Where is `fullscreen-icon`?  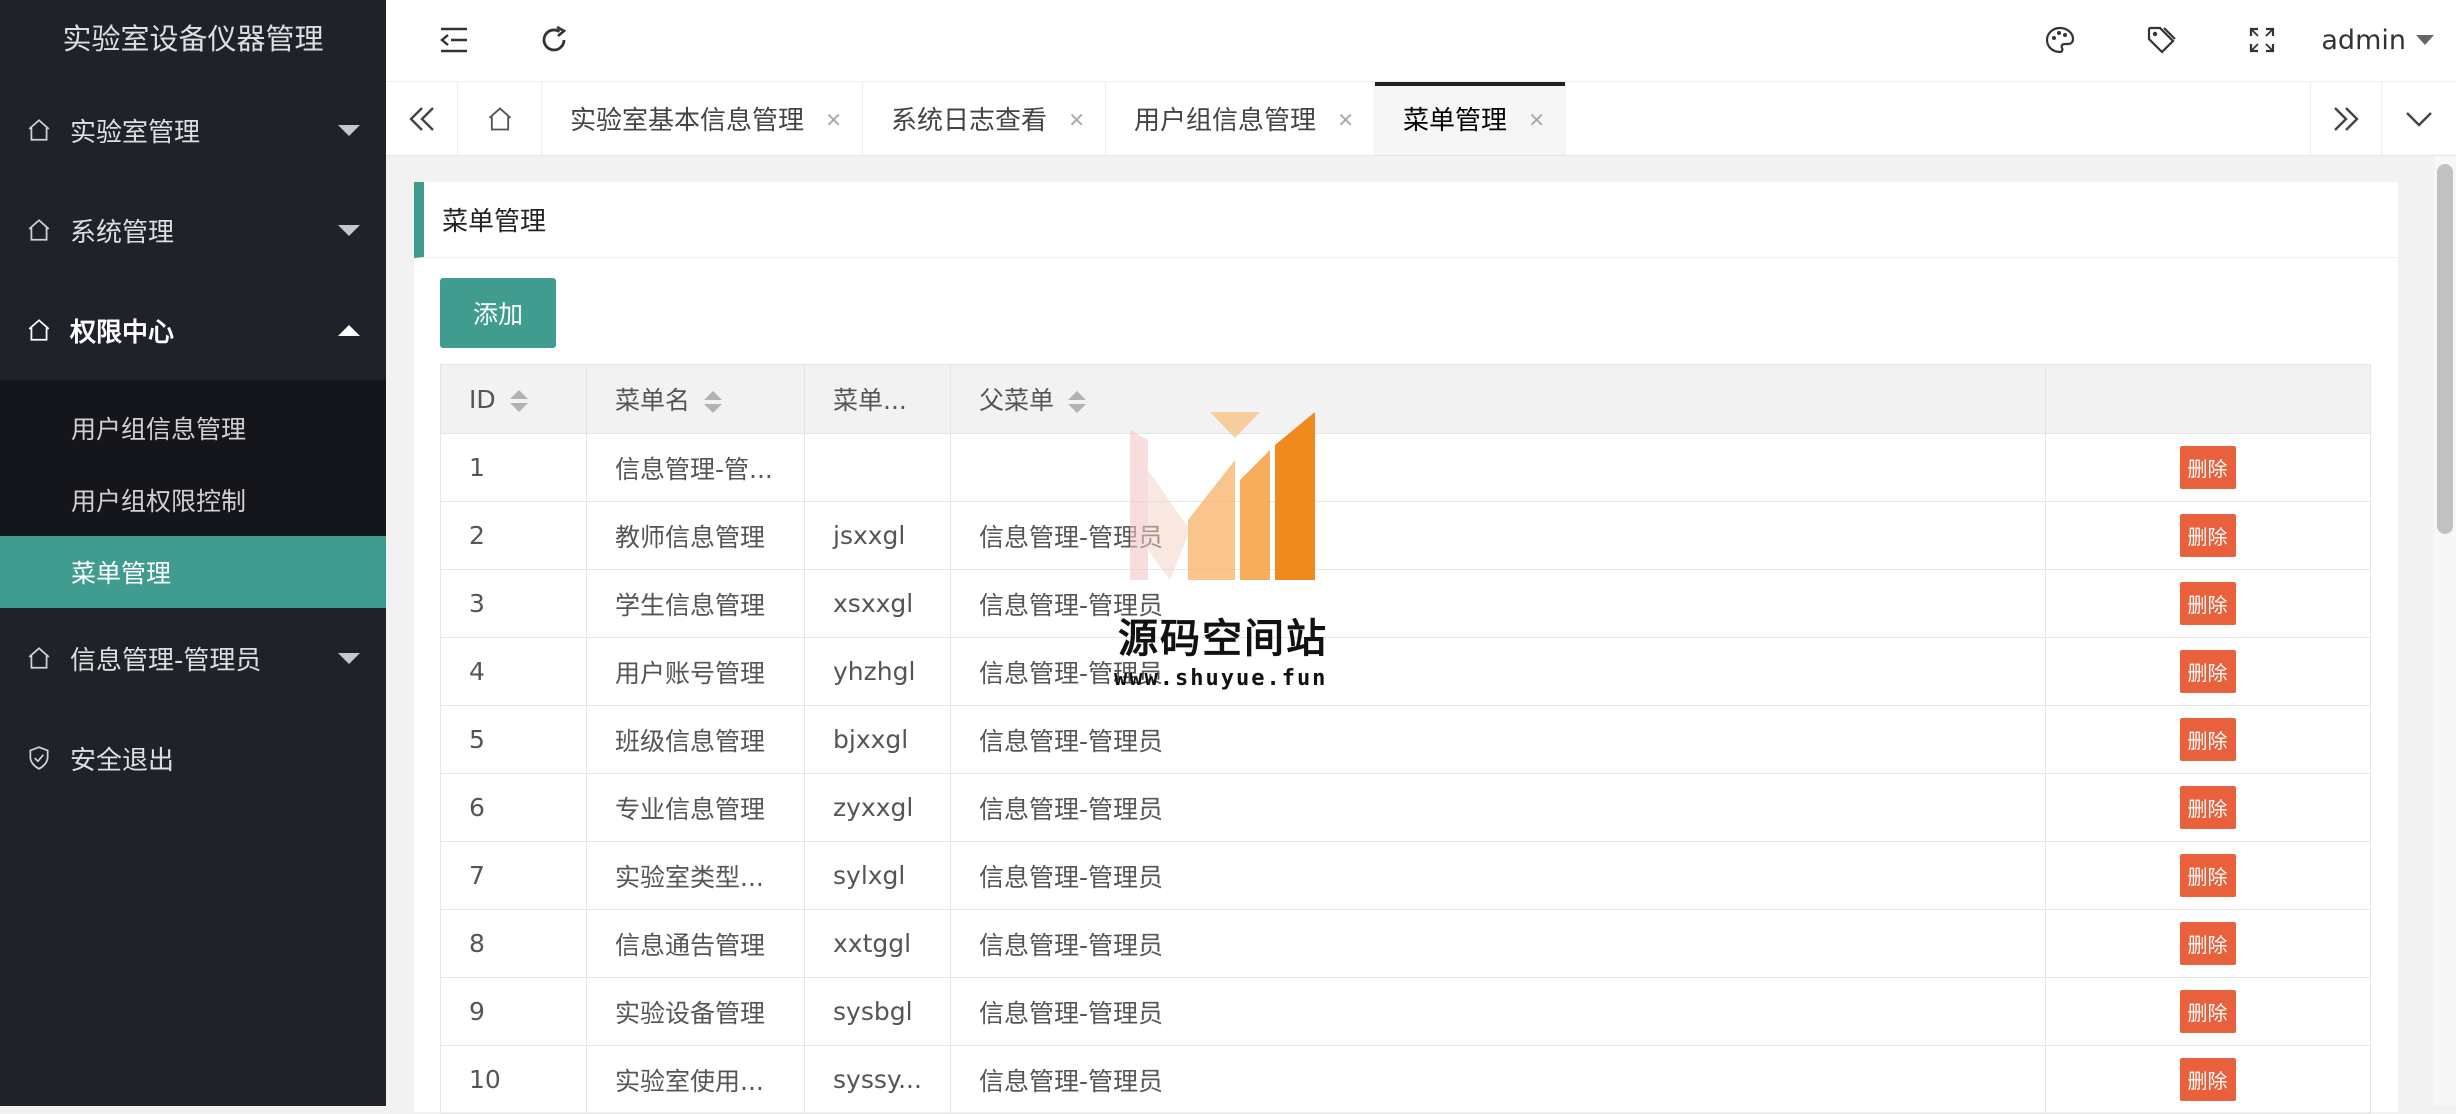 fullscreen-icon is located at coordinates (2262, 40).